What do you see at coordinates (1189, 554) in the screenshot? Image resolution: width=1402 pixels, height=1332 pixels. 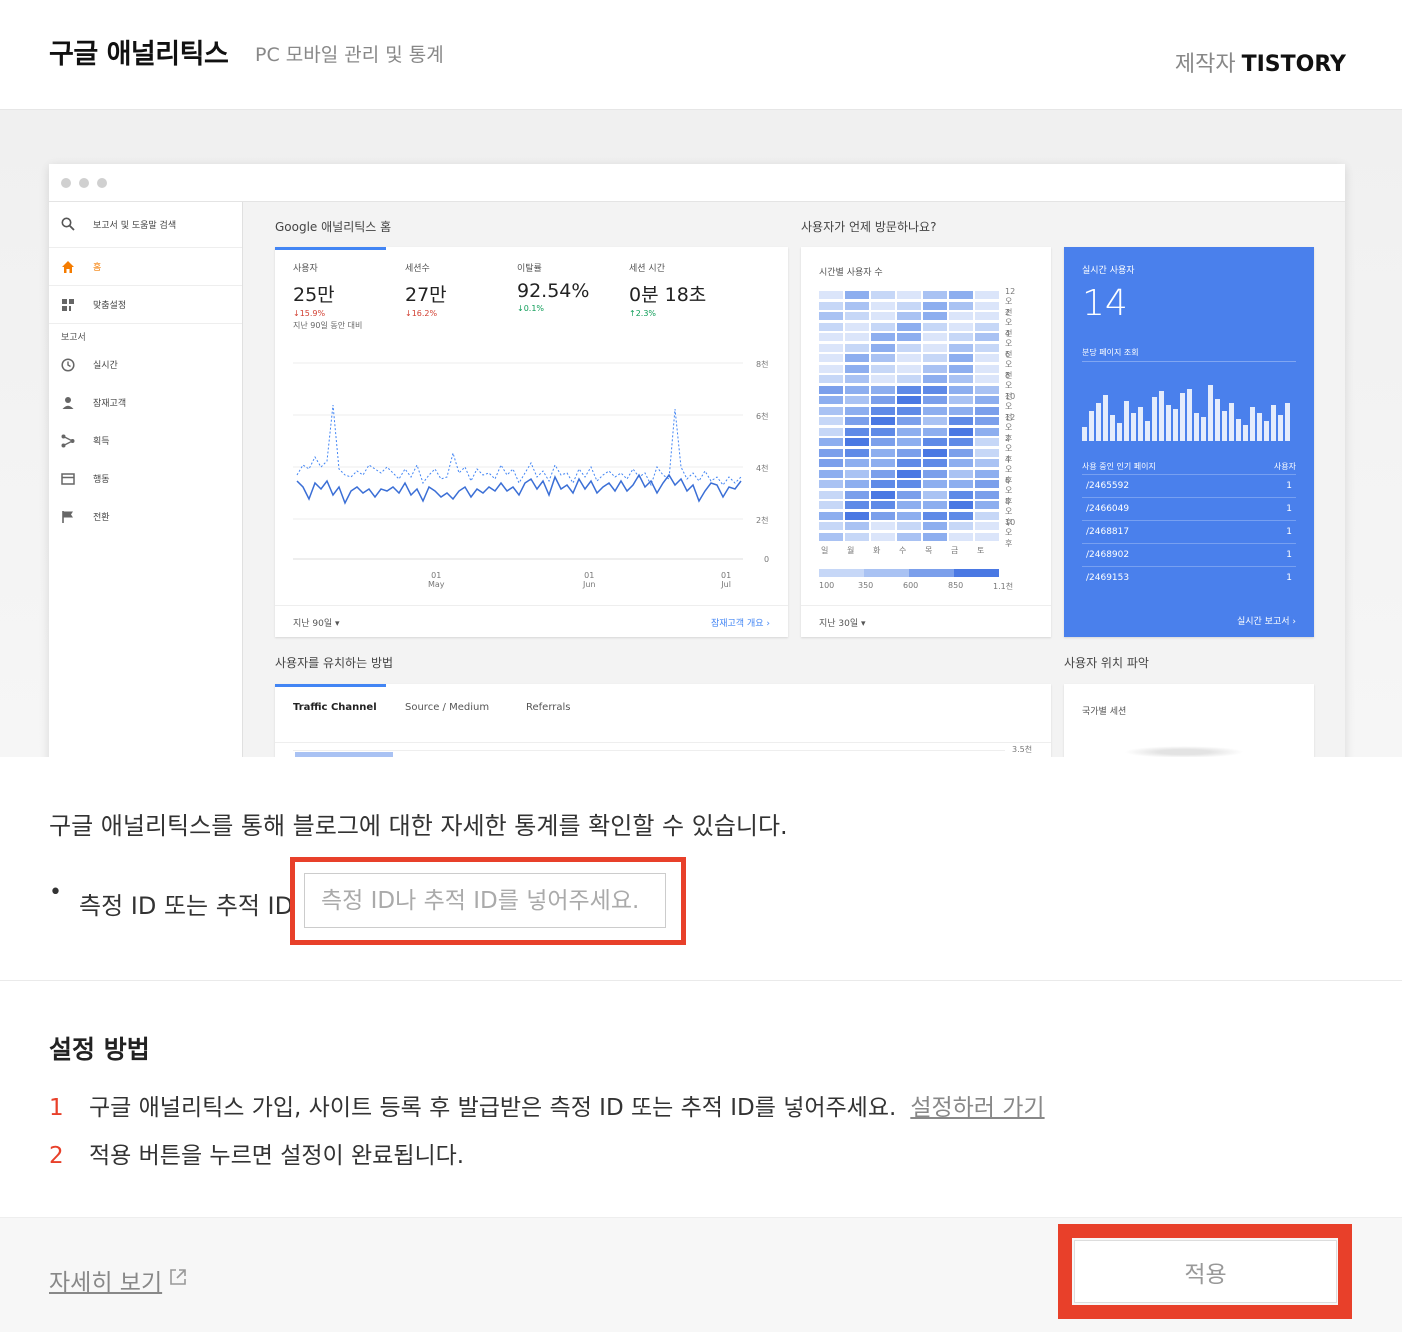 I see `realtime-page-row: /2468902 1` at bounding box center [1189, 554].